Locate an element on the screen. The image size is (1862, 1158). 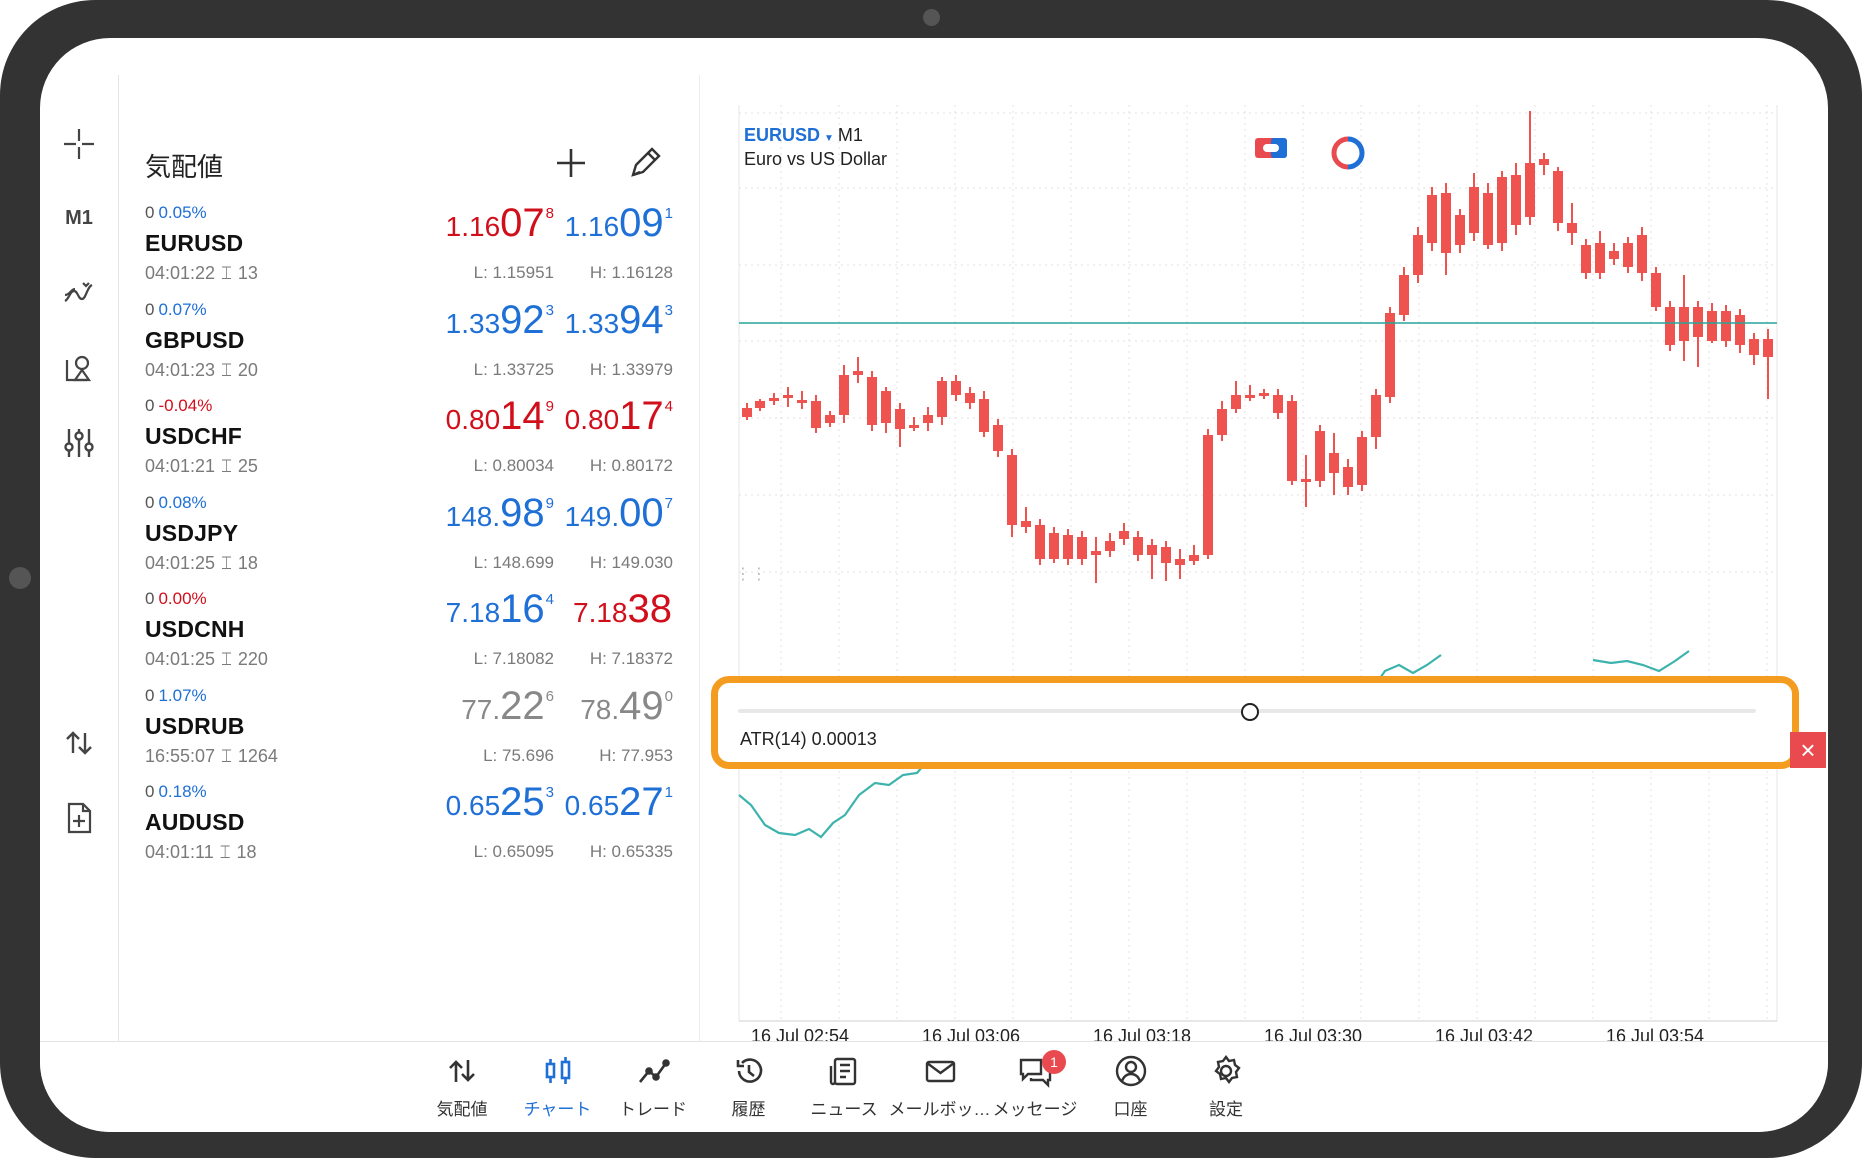
ask-price: 149.007 is located at coordinates (619, 513).